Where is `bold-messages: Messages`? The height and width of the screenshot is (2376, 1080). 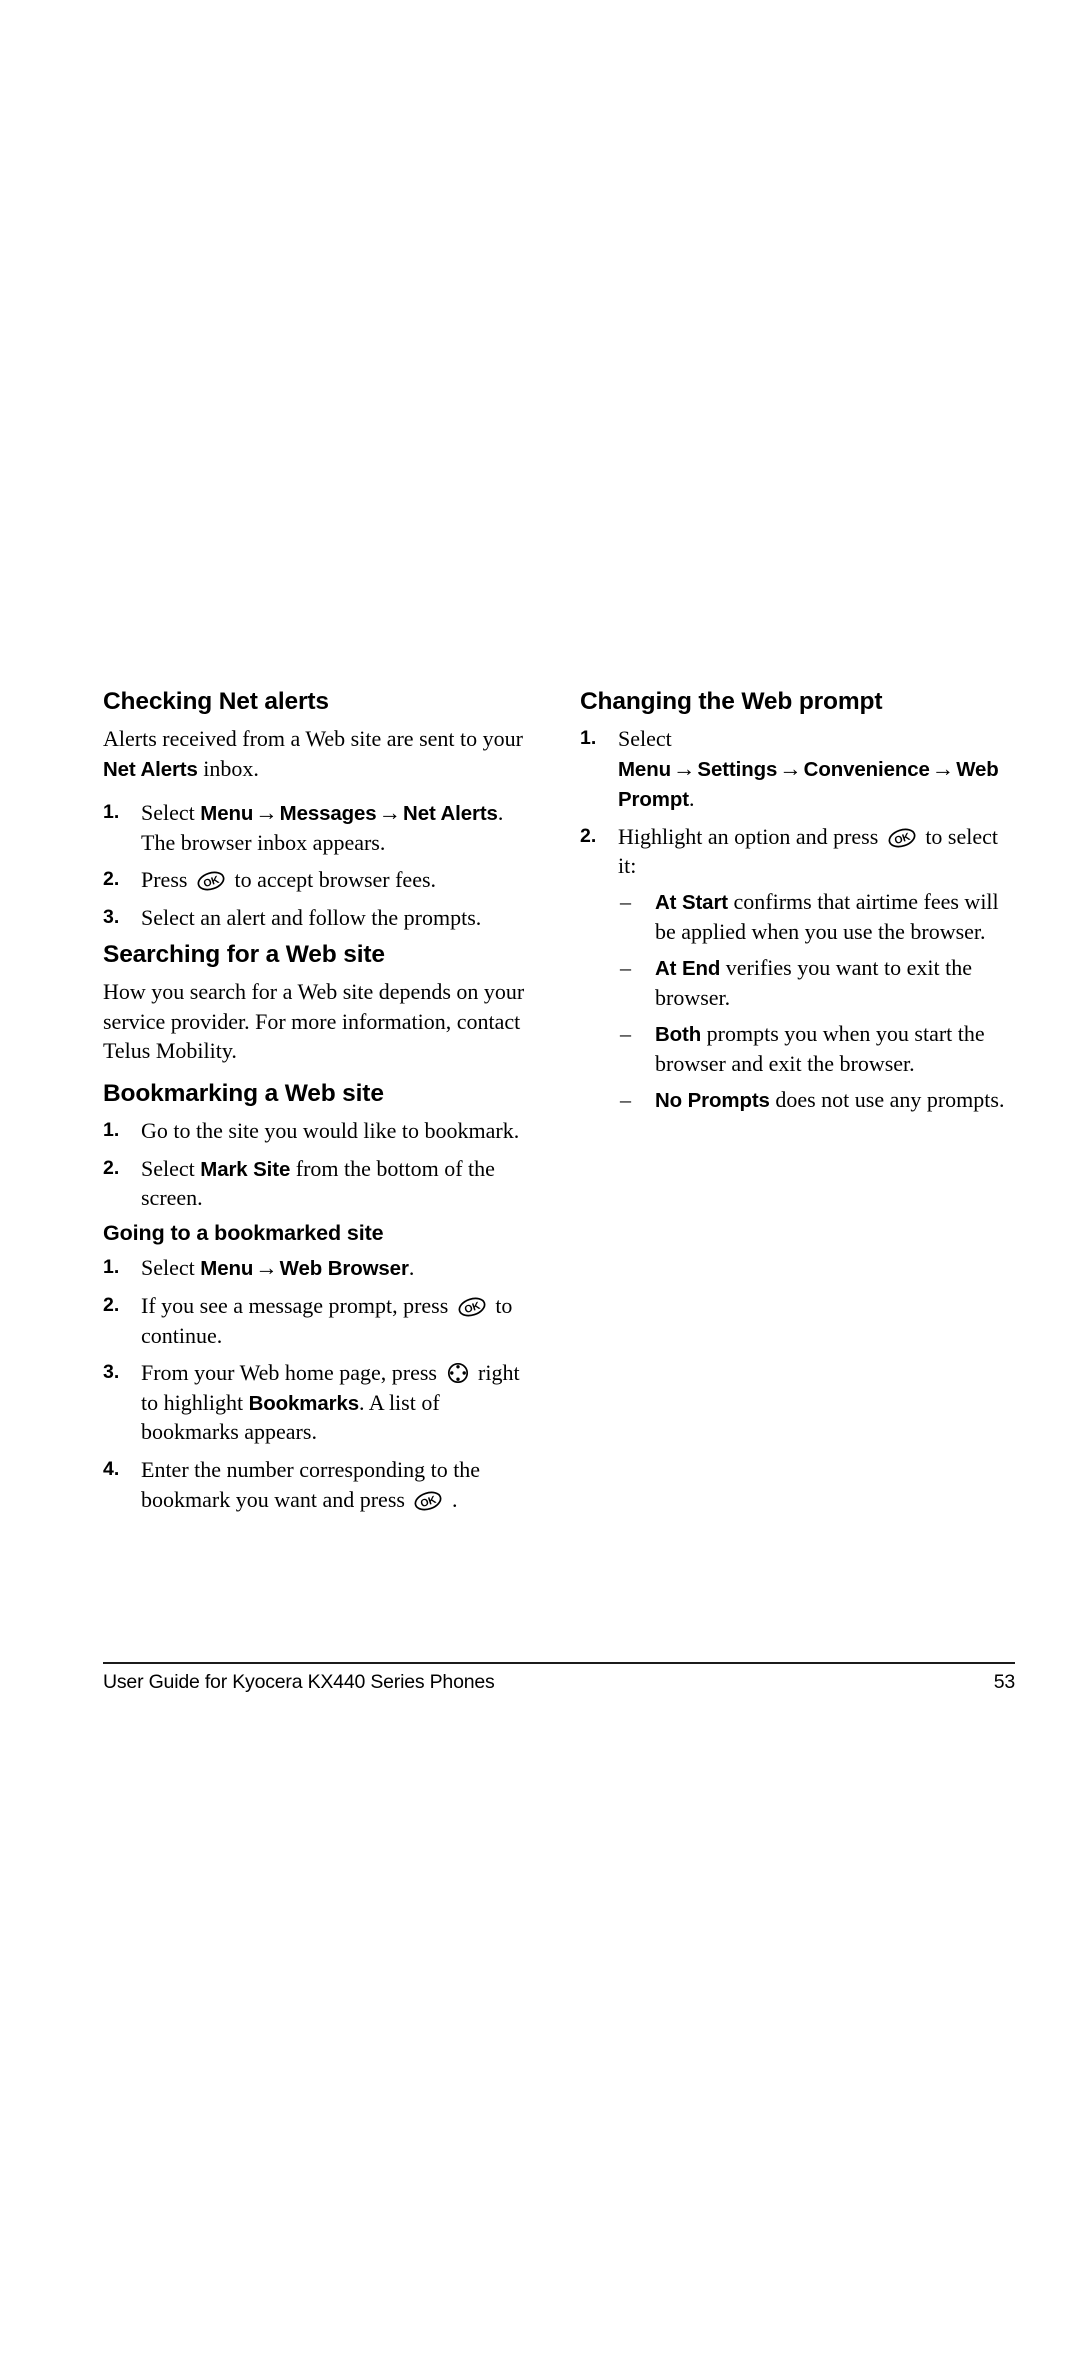
bold-messages: Messages is located at coordinates (328, 813).